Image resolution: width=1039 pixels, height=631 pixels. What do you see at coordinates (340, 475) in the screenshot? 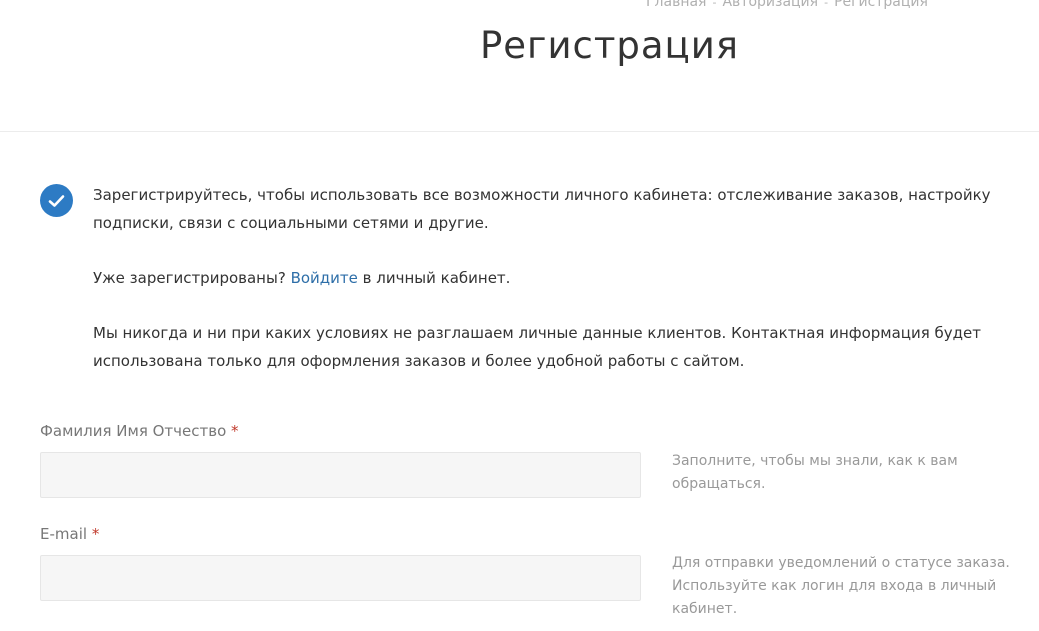
I see `fullname-input` at bounding box center [340, 475].